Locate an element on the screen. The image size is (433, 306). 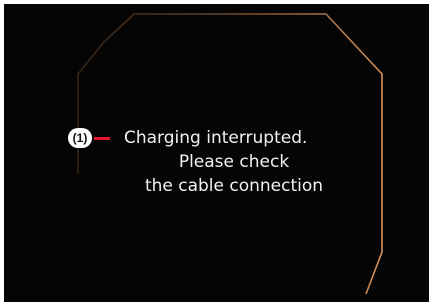
message-line-2: Please check is located at coordinates (234, 162).